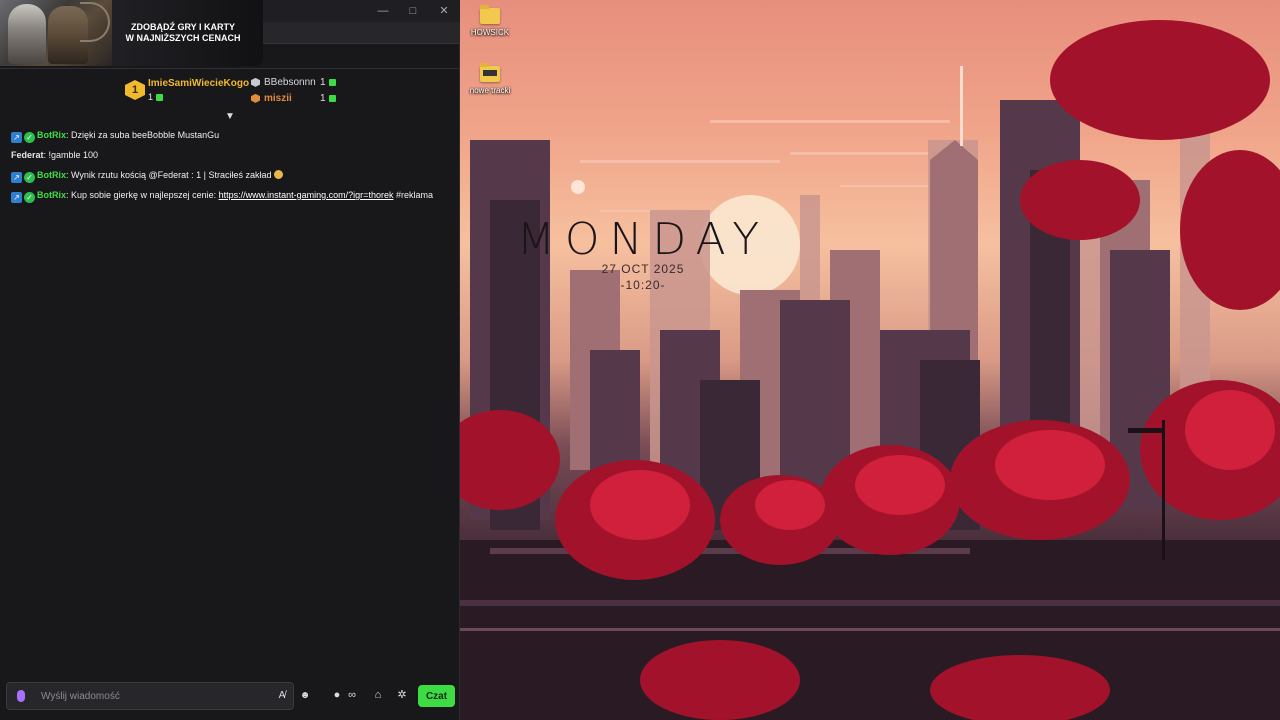 The width and height of the screenshot is (1280, 720). I want to click on chat-input, so click(149, 696).